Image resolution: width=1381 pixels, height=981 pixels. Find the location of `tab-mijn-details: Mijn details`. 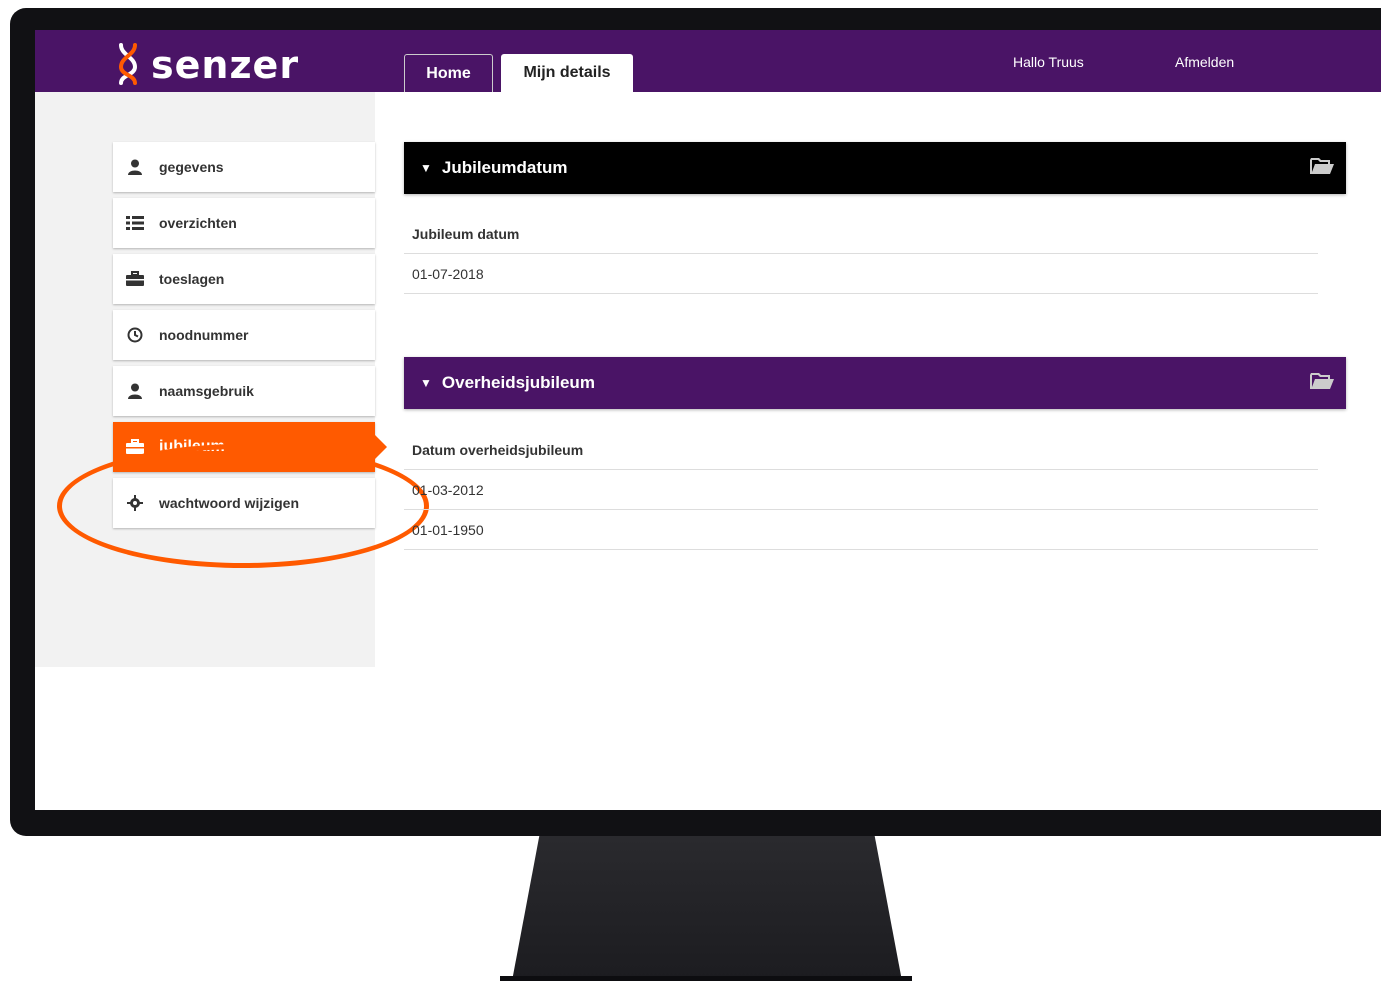

tab-mijn-details: Mijn details is located at coordinates (567, 73).